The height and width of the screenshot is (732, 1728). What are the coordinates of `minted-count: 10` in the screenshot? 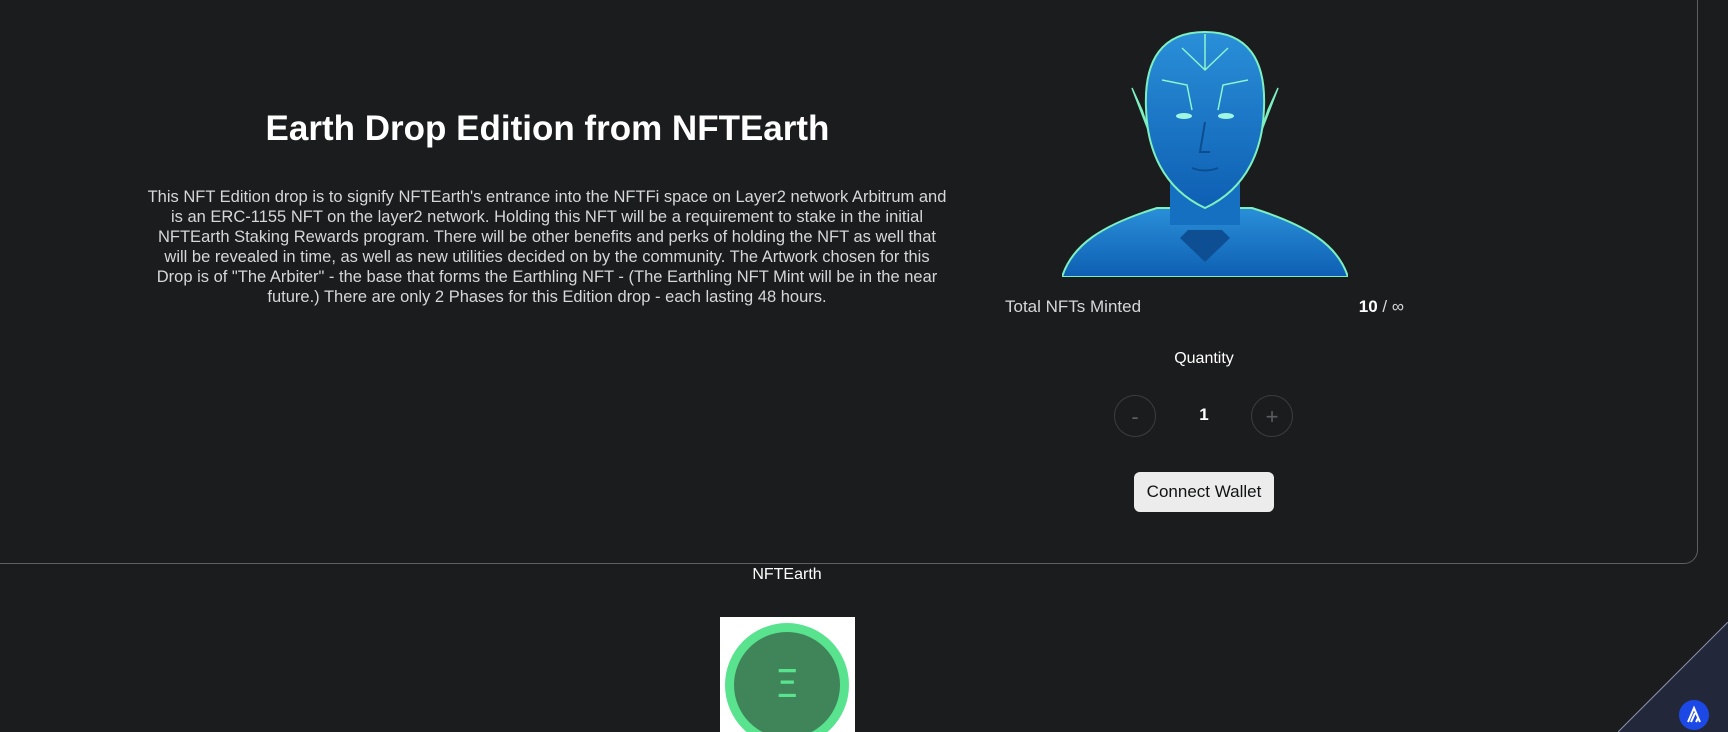 It's located at (1368, 306).